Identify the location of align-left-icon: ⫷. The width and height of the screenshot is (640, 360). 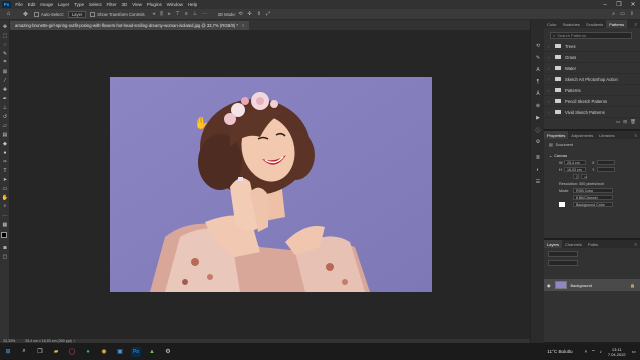
(154, 14).